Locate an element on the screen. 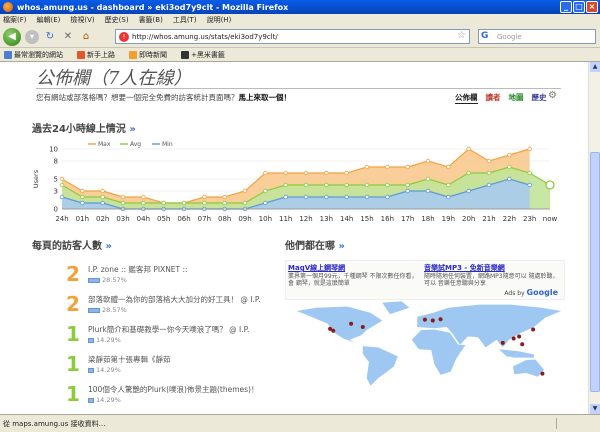 The width and height of the screenshot is (600, 432). maximize-icon: □ is located at coordinates (579, 7).